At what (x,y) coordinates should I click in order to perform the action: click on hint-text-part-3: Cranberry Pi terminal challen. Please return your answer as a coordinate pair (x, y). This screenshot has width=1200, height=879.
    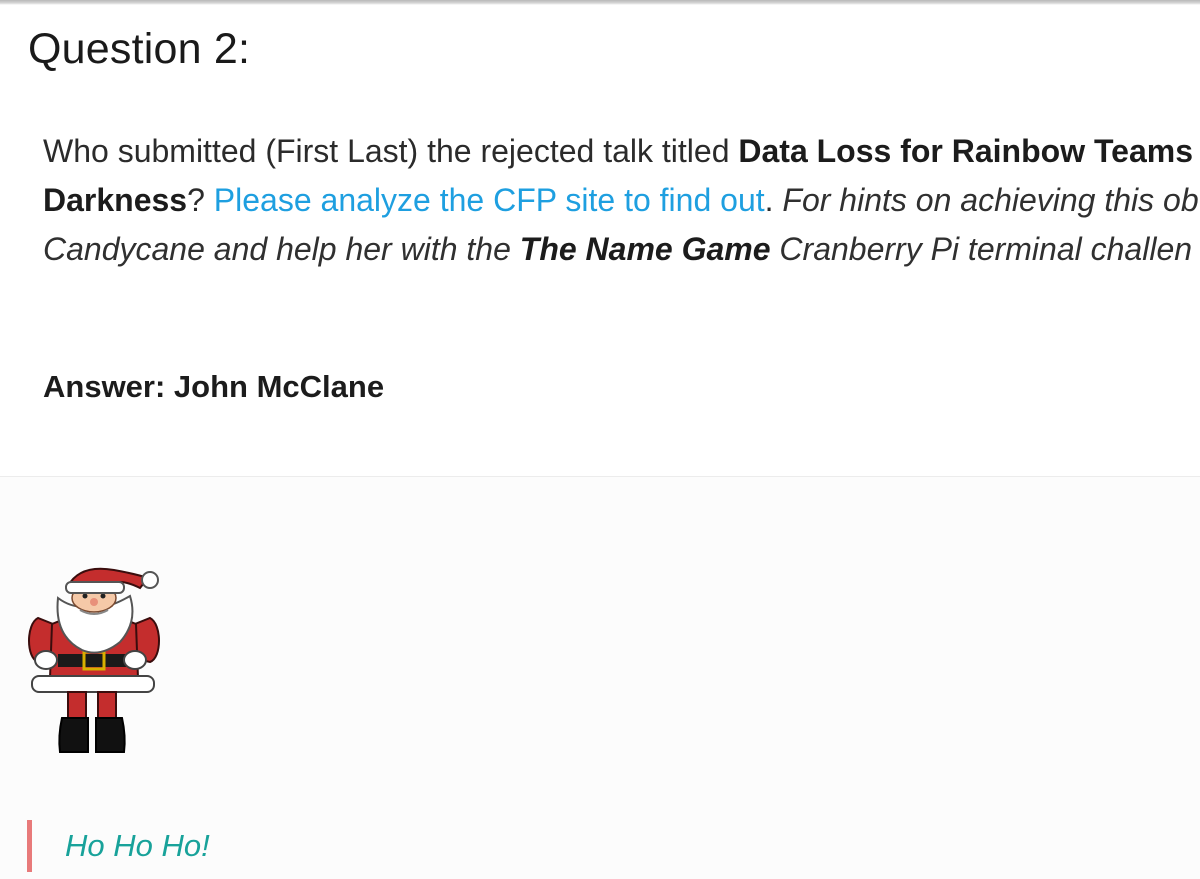
    Looking at the image, I should click on (981, 249).